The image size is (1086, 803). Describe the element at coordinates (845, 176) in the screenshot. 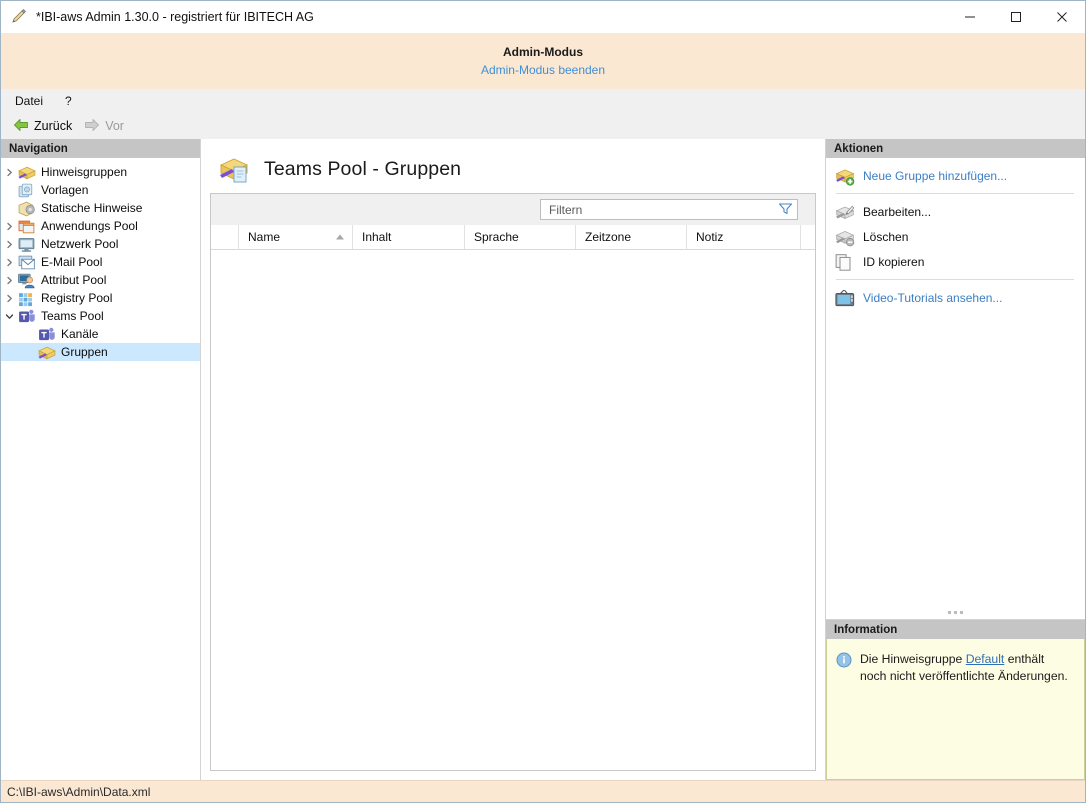

I see `box-add-icon` at that location.